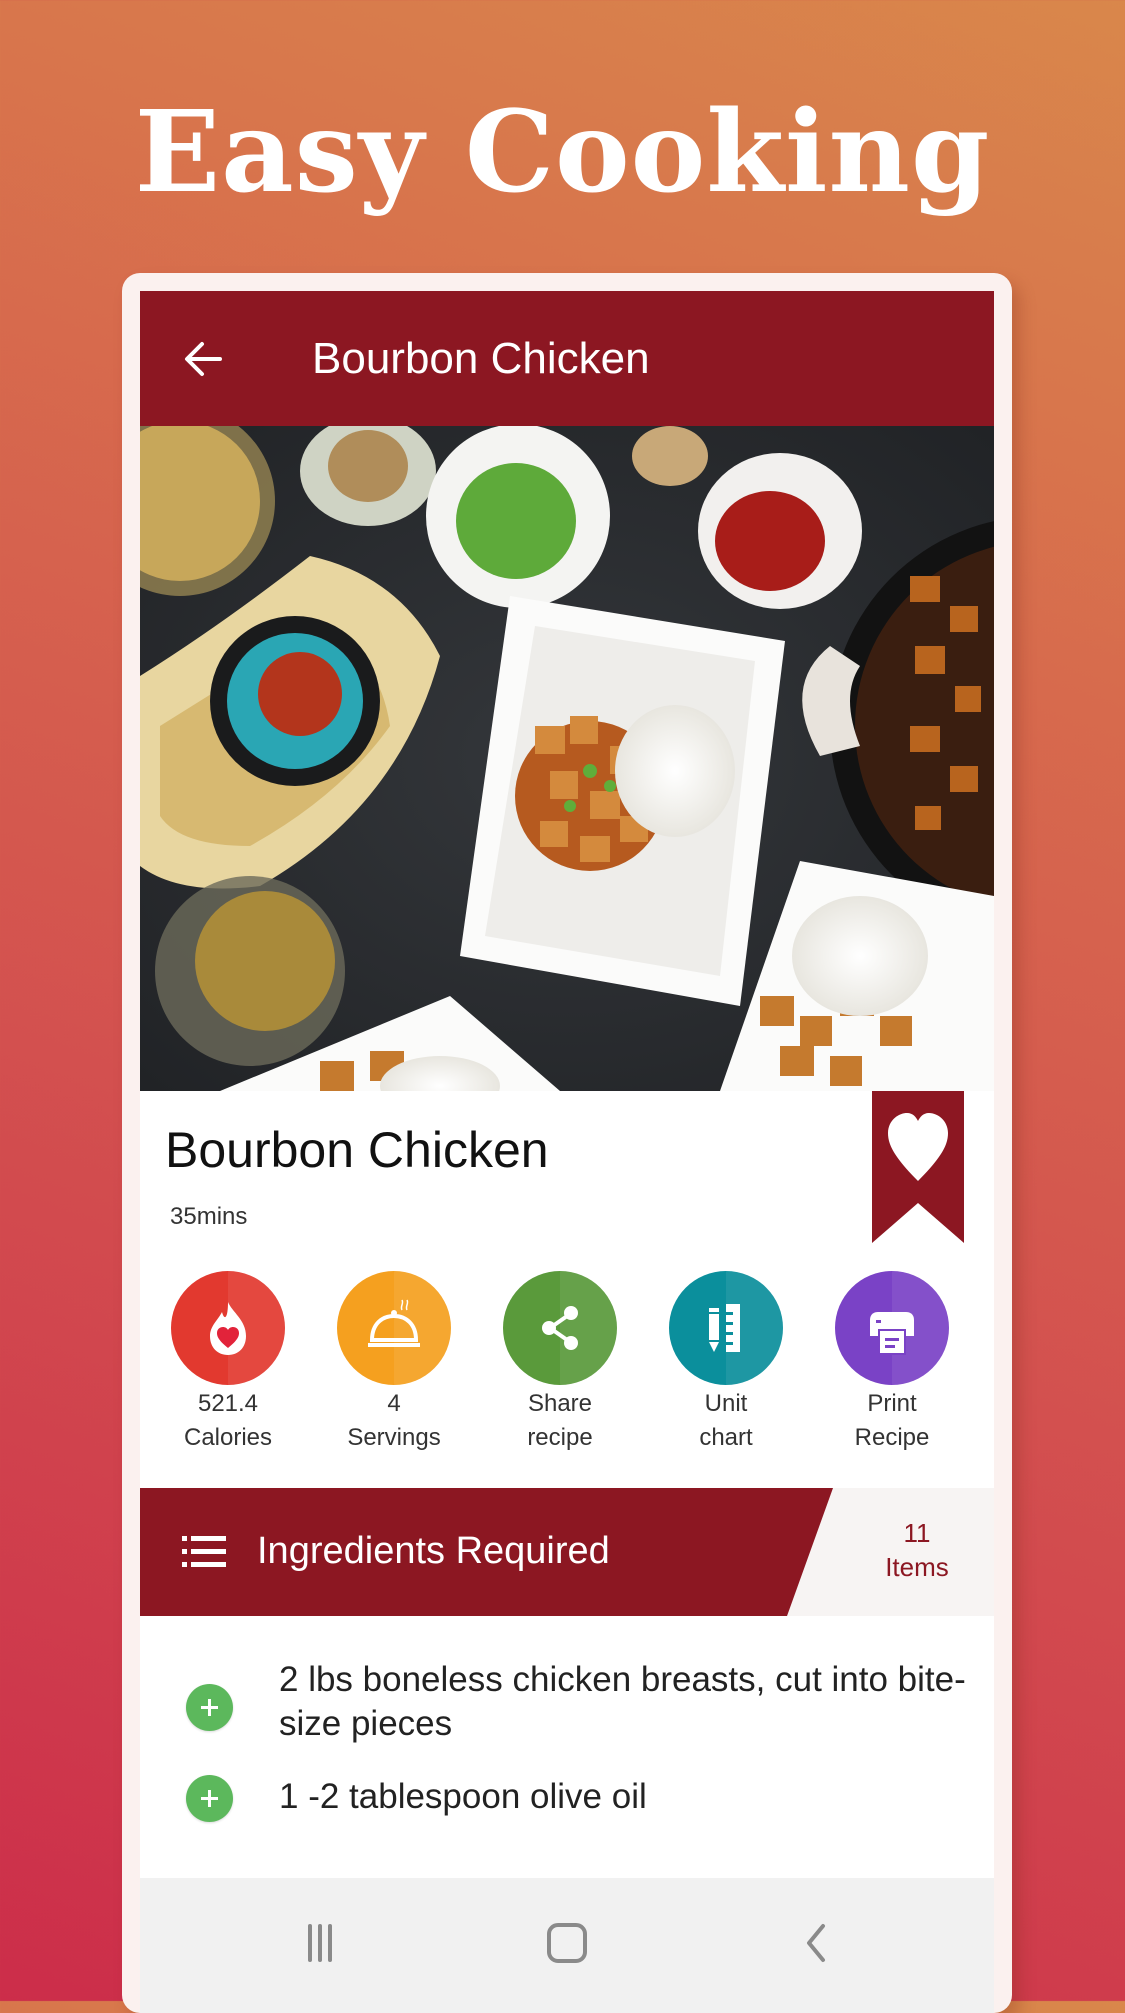 This screenshot has height=2013, width=1125. I want to click on print-label-line1: Print, so click(892, 1403).